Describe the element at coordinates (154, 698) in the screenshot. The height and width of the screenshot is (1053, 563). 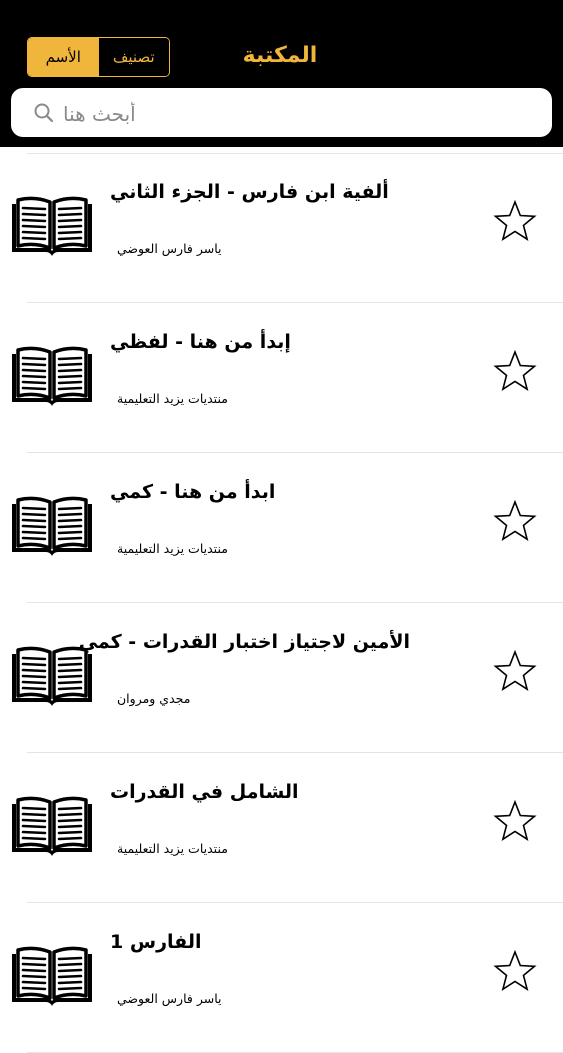
I see `book-author: مجدي ومروان` at that location.